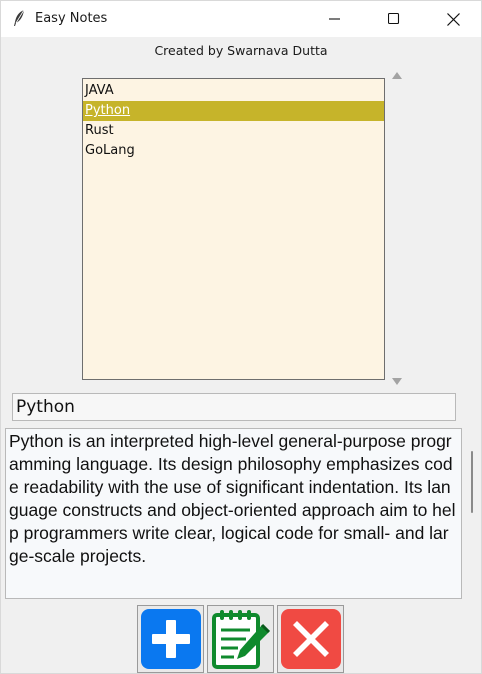 The image size is (482, 674). I want to click on list-item: JAVA, so click(233, 91).